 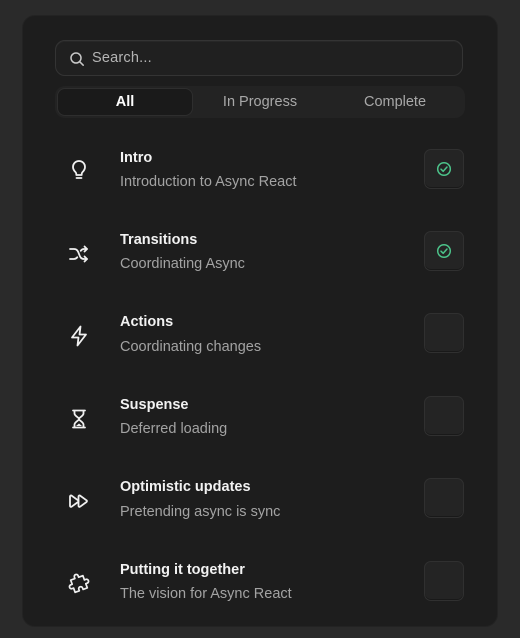 I want to click on lesson-subtitle: Coordinating Async, so click(x=182, y=264).